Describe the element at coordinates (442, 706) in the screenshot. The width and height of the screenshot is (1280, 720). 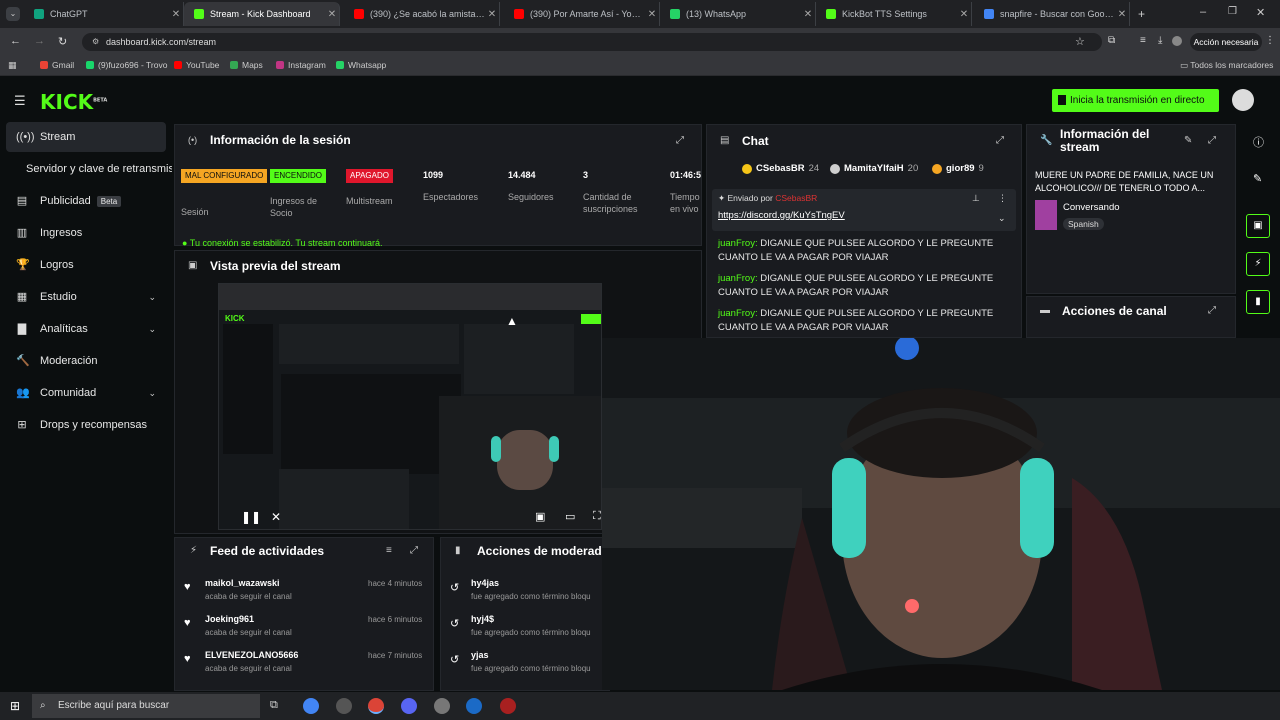
I see `app-icon` at that location.